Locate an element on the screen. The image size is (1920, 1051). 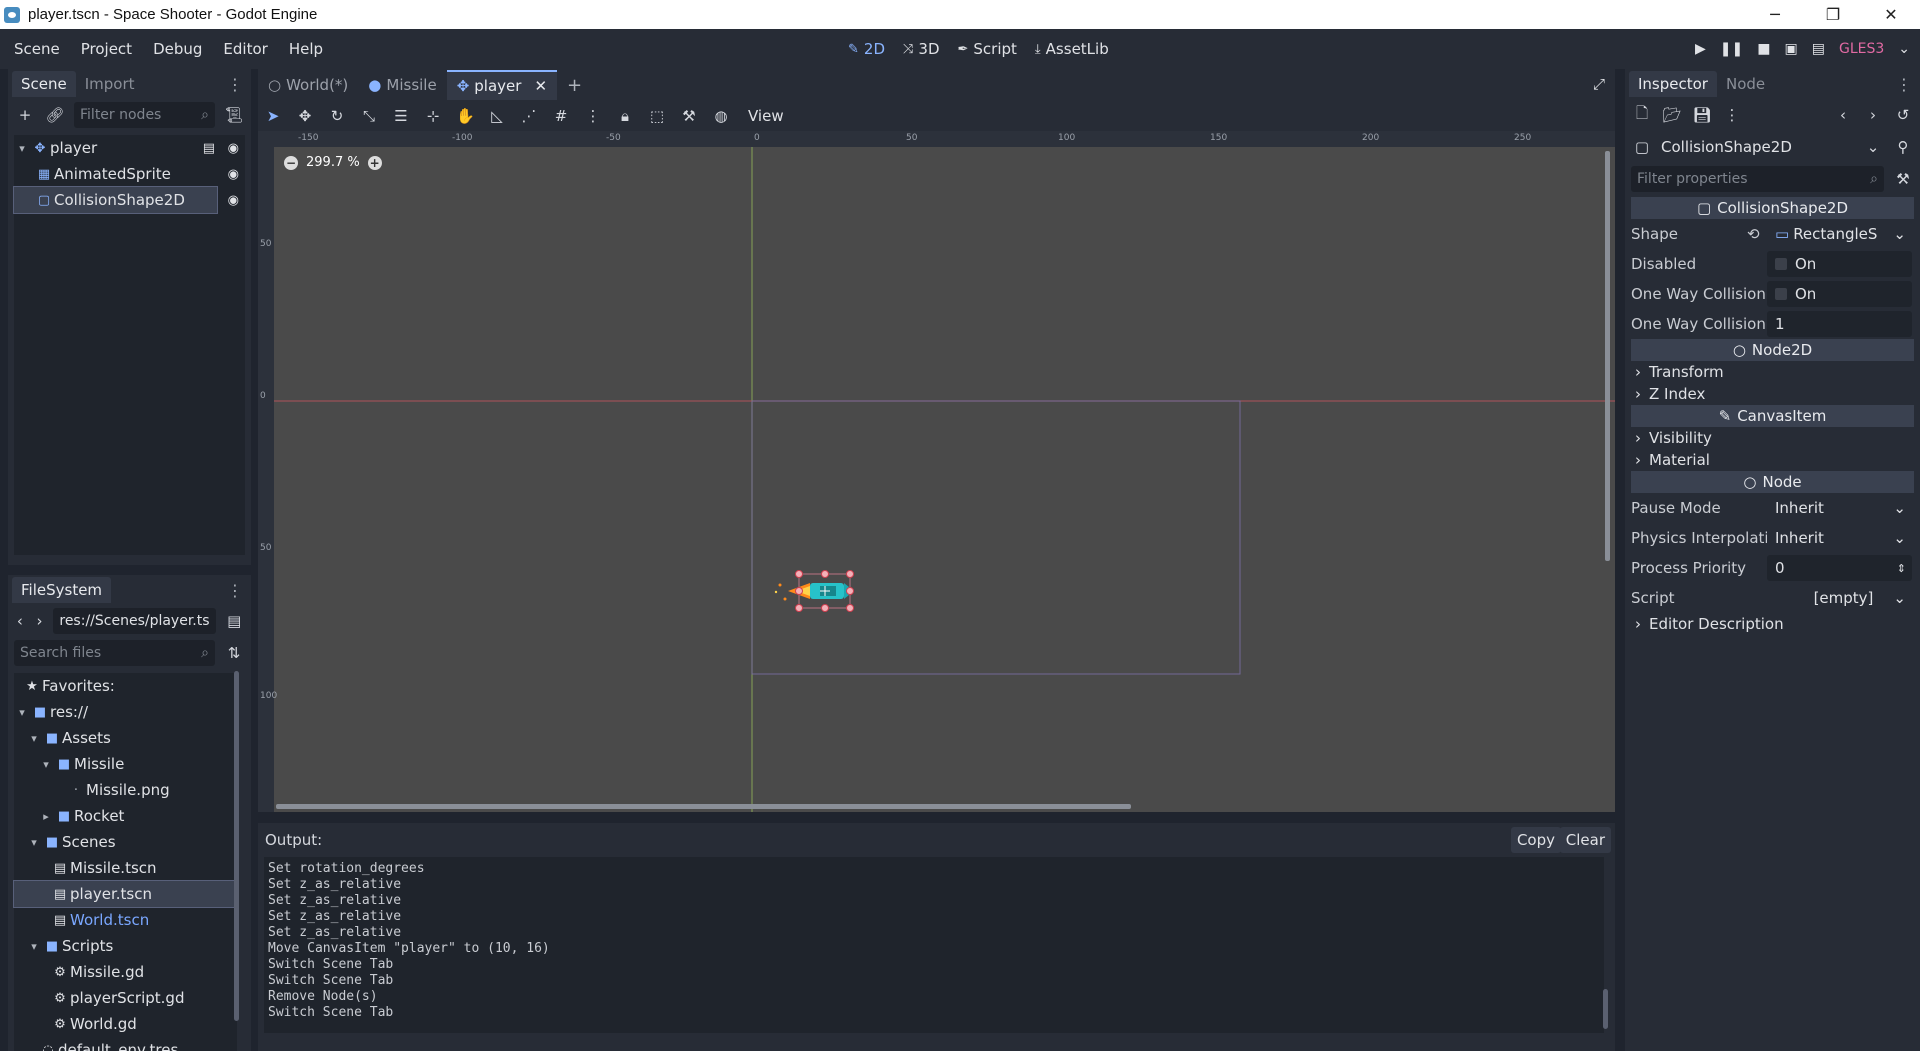
file-missile-tscn: ▤ Missile.tscn is located at coordinates (125, 868).